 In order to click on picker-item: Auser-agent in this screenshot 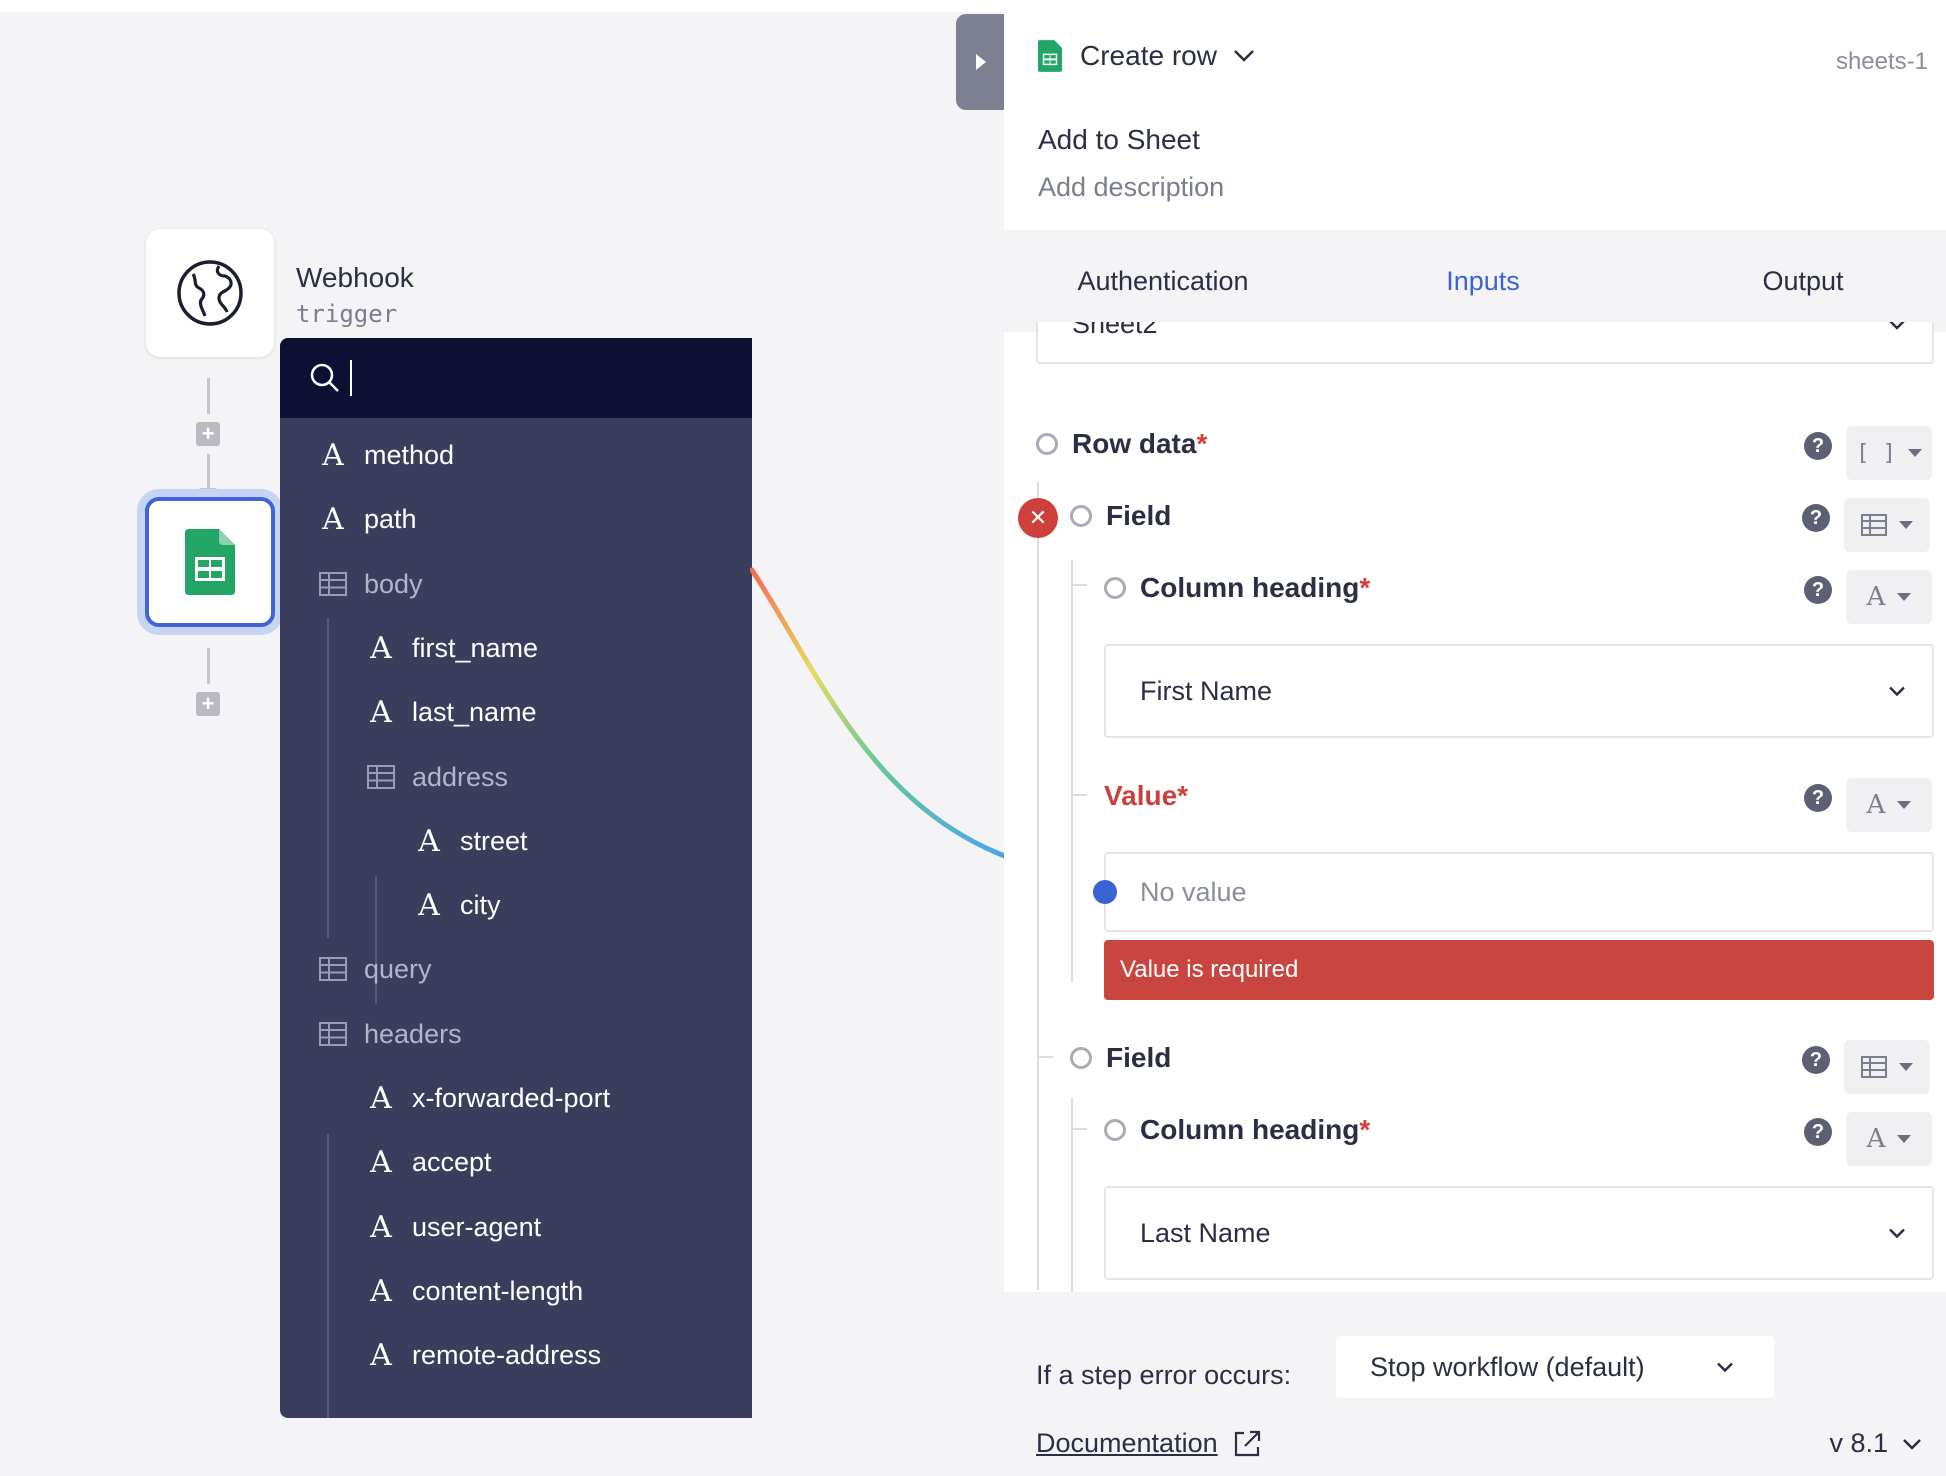, I will do `click(452, 1227)`.